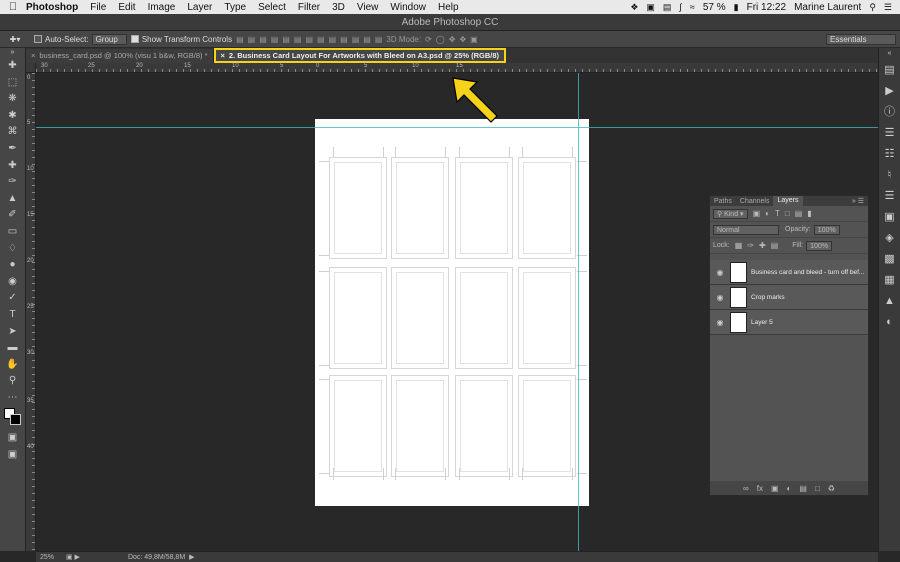 This screenshot has width=900, height=562. I want to click on close-icon: ×, so click(33, 55).